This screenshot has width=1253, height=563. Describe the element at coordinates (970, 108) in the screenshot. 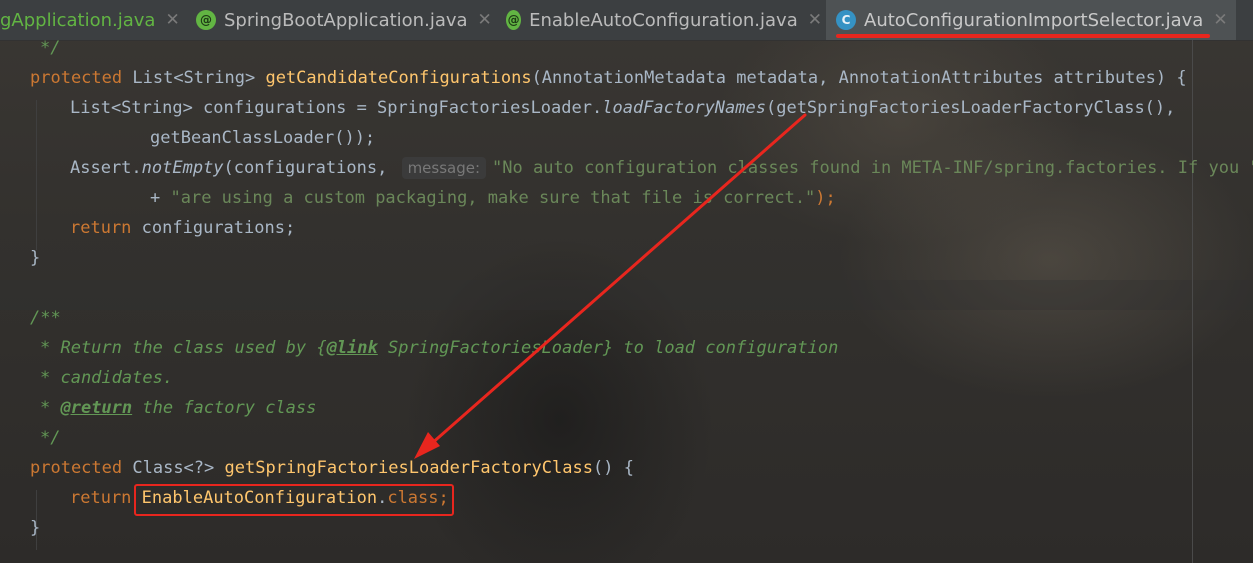

I see `code-text: (getSpringFactoriesLoaderFactoryClass(),` at that location.